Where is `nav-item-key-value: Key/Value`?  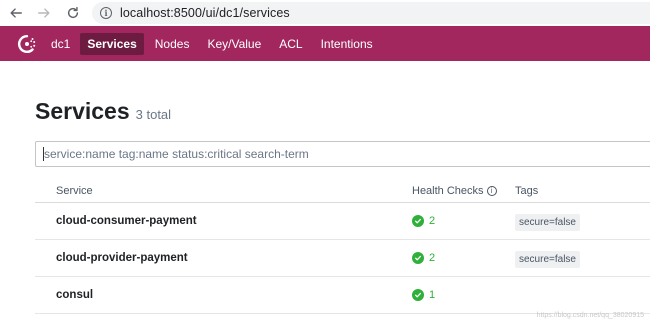 nav-item-key-value: Key/Value is located at coordinates (234, 44).